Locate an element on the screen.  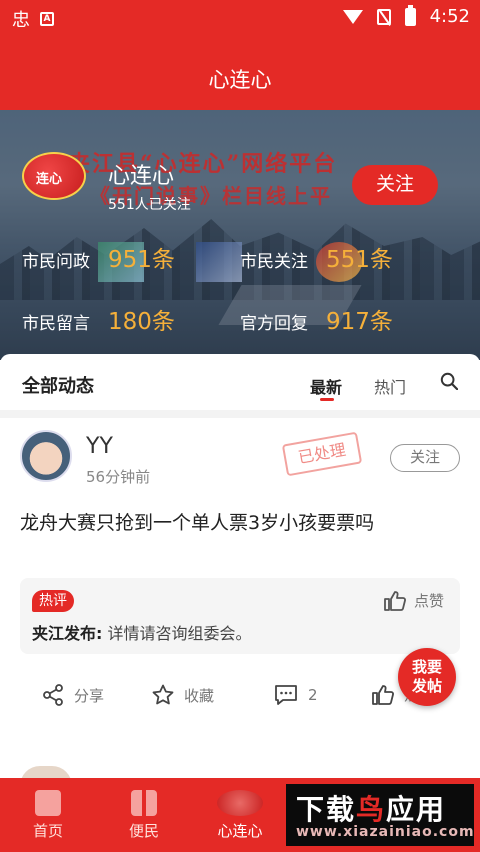
watermark-text: 下载鸟应用 is located at coordinates (371, 808).